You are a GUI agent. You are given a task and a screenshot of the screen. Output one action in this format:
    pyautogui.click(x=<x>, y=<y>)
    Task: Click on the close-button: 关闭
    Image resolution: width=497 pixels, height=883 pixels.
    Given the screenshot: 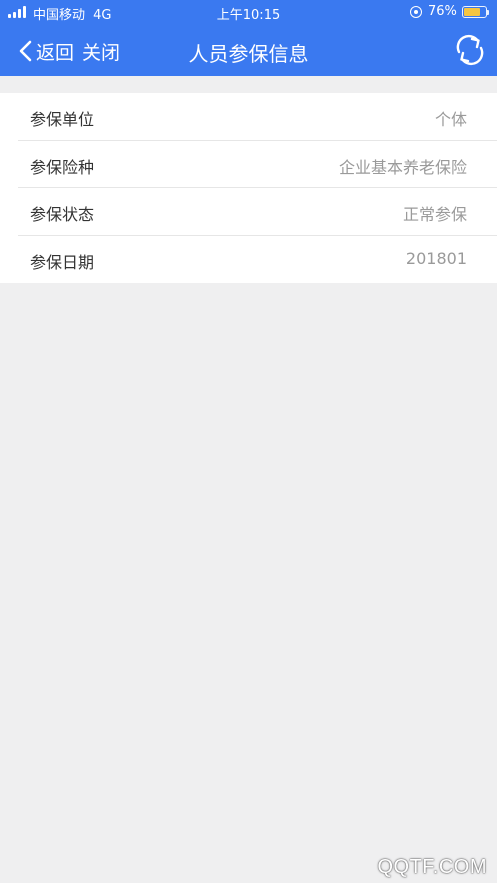 What is the action you would take?
    pyautogui.click(x=101, y=51)
    